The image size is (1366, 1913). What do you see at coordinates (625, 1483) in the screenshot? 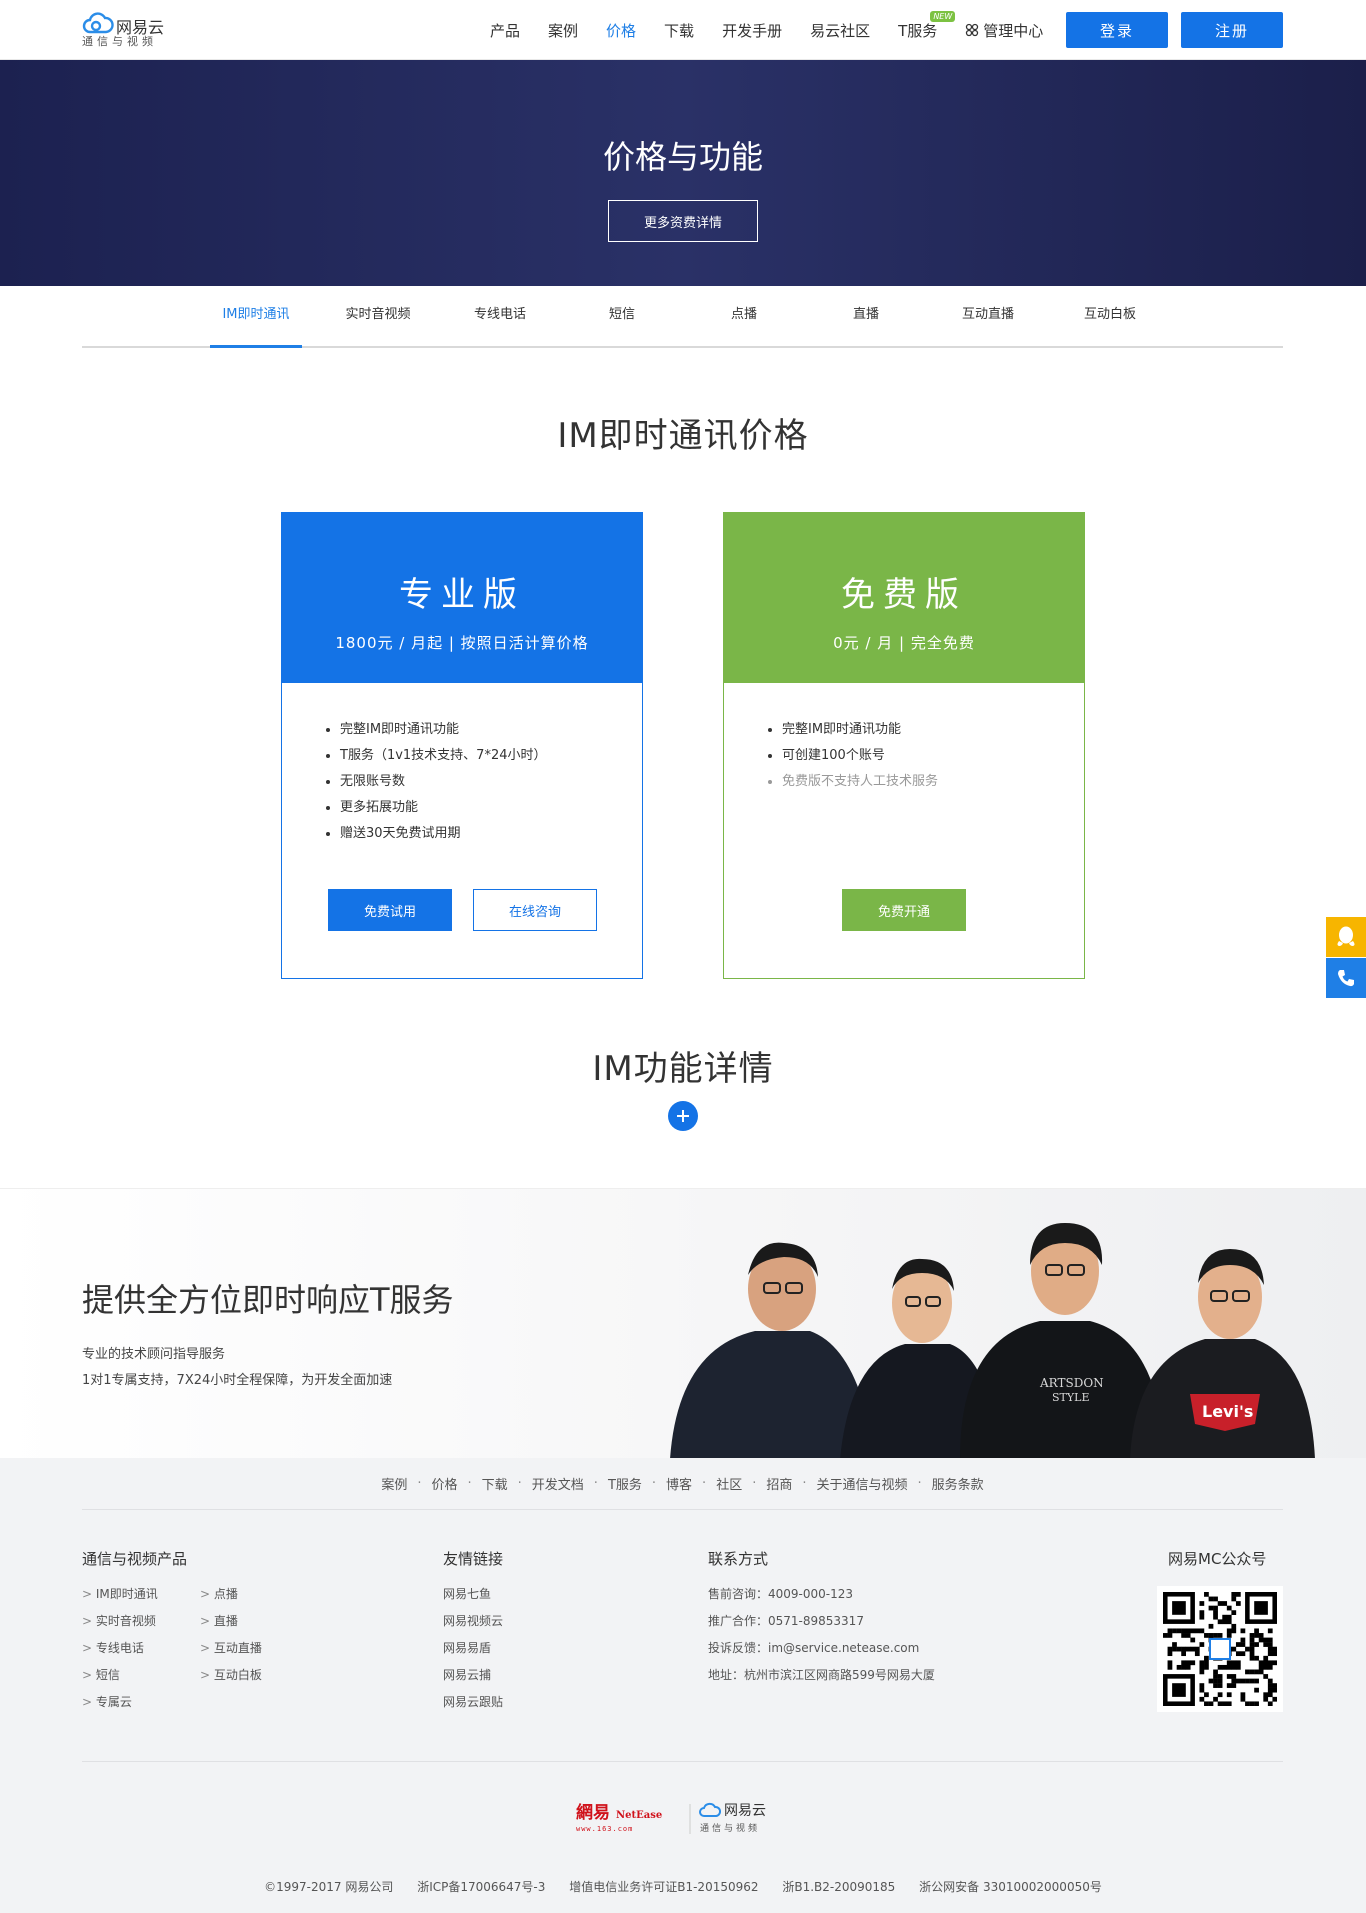
I see `footer-link-tservice: T服务` at bounding box center [625, 1483].